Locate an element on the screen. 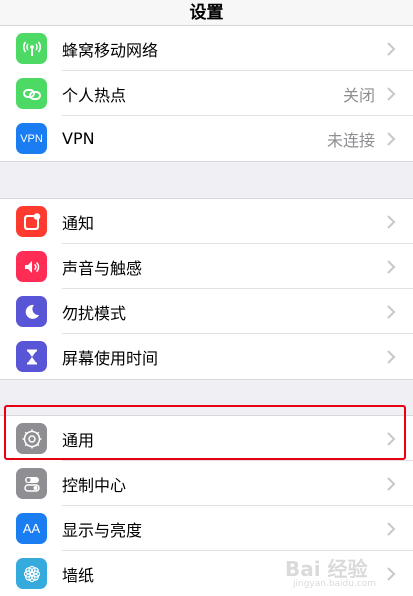  vpn-icon-text: VPN is located at coordinates (31, 138).